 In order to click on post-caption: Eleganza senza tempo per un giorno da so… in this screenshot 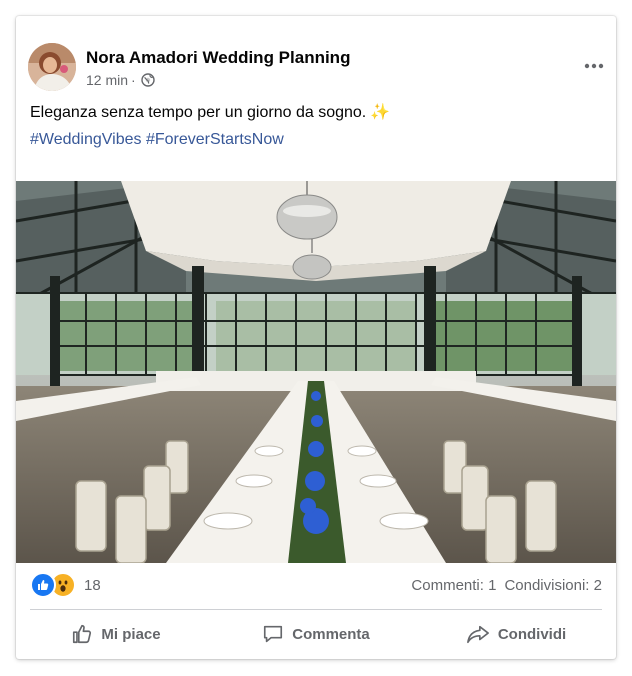, I will do `click(210, 112)`.